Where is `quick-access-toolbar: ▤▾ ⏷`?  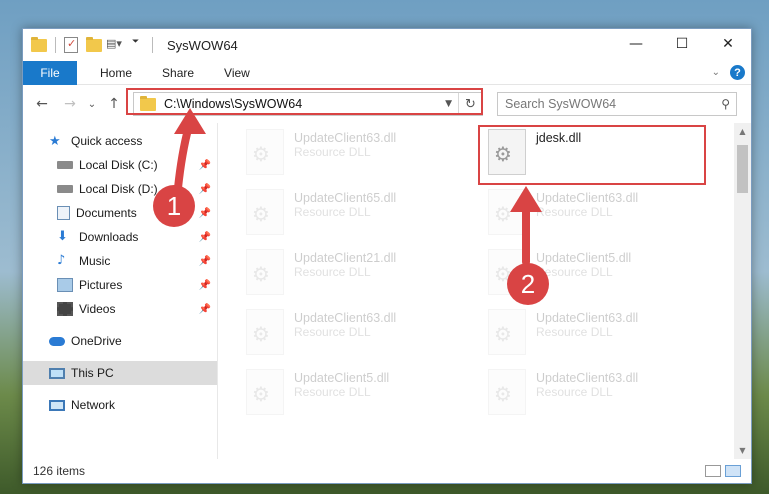 quick-access-toolbar: ▤▾ ⏷ is located at coordinates (89, 44).